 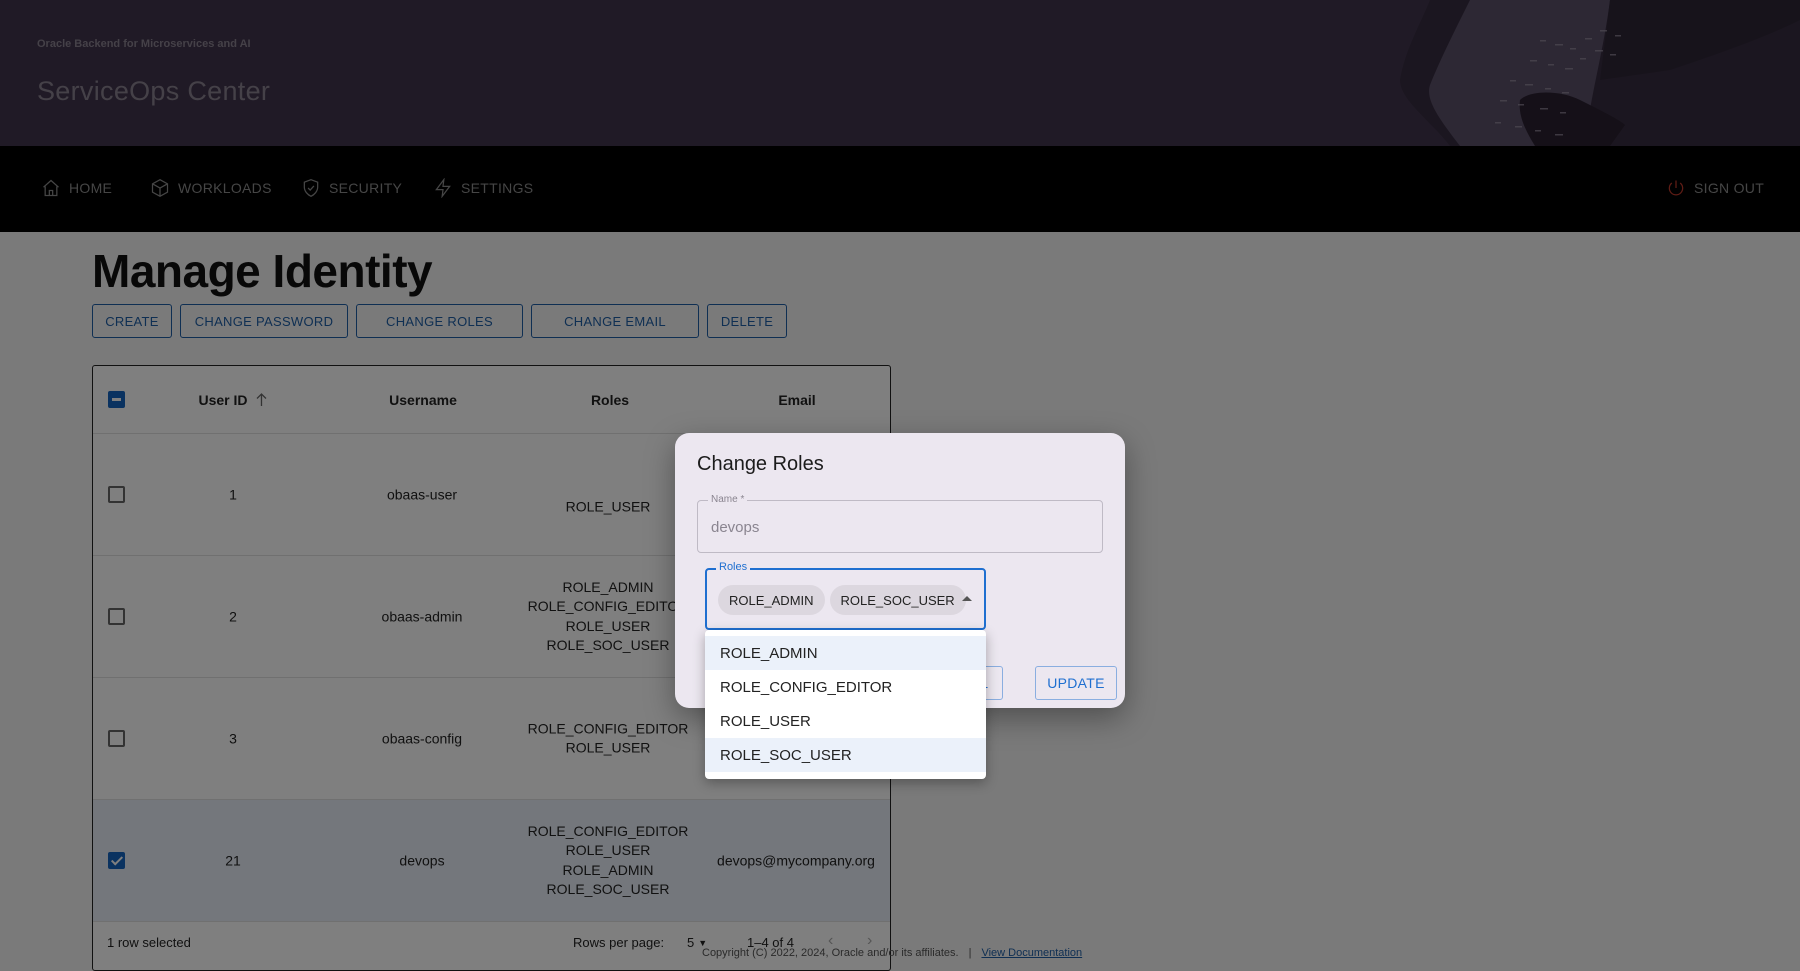 What do you see at coordinates (735, 527) in the screenshot?
I see `name-field-value: devops` at bounding box center [735, 527].